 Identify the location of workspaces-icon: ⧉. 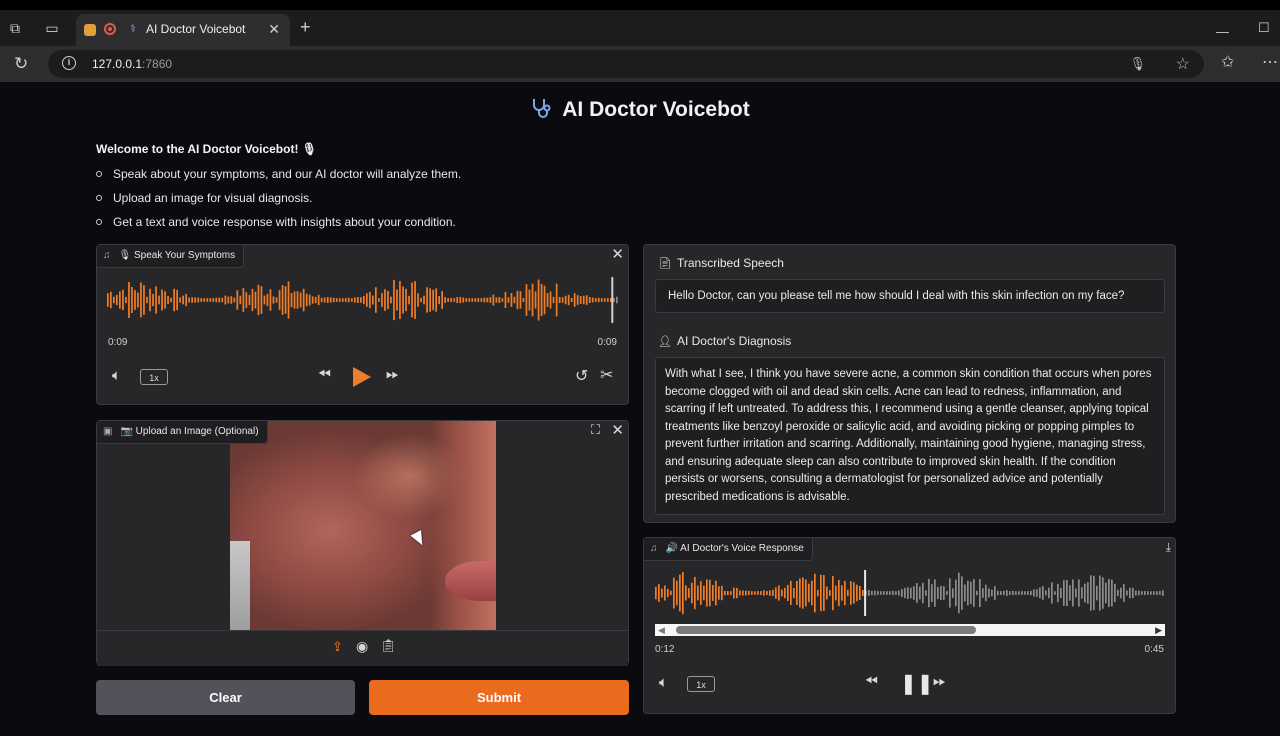
(15, 28).